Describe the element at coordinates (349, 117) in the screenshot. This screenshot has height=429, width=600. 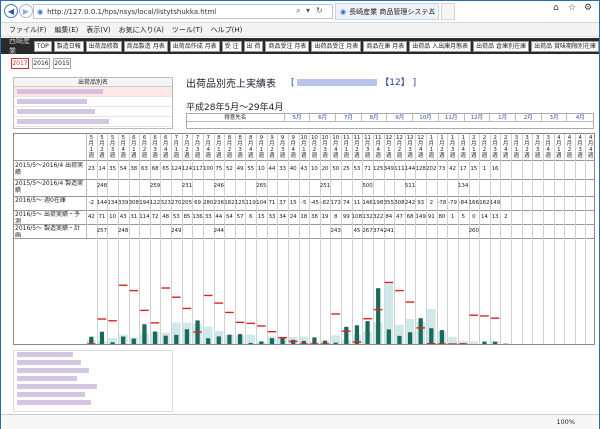
I see `month-header: 7月` at that location.